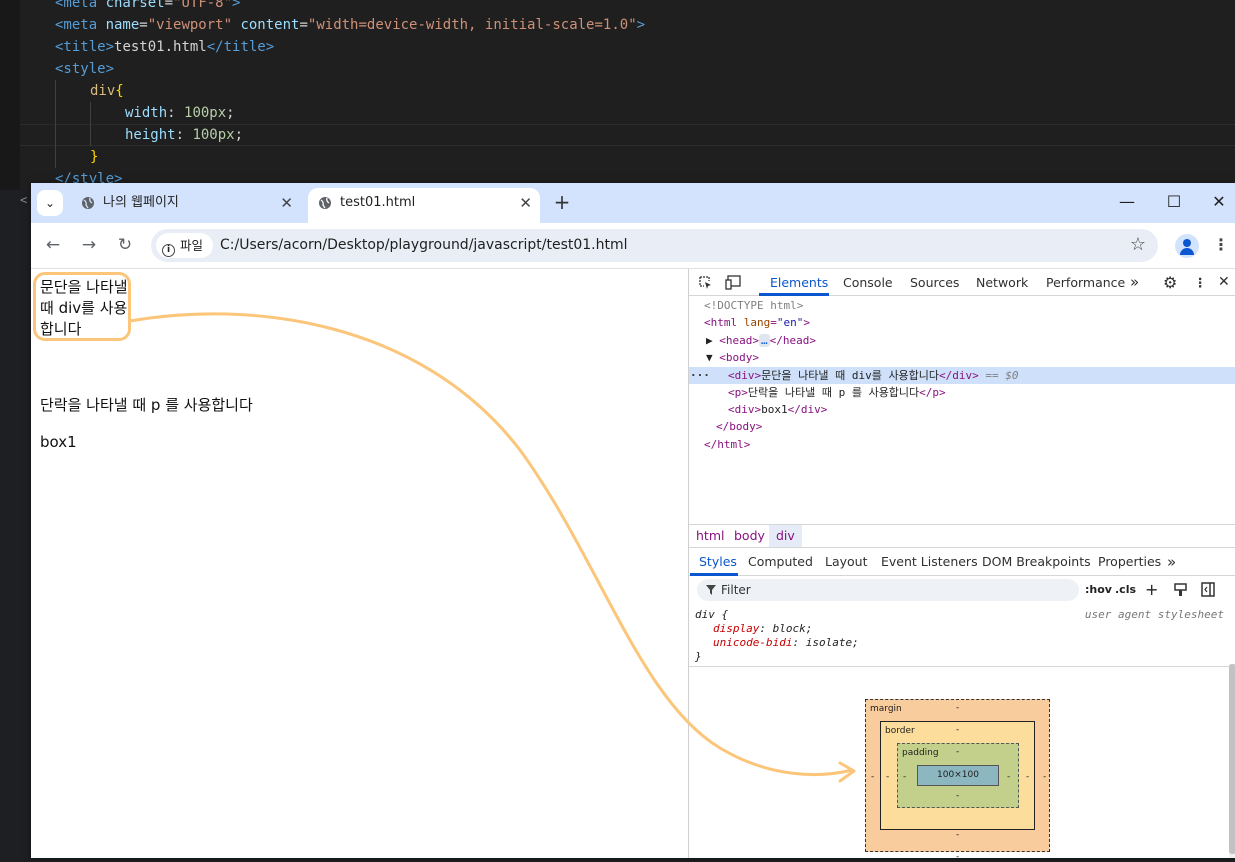 This screenshot has height=862, width=1235. I want to click on tab-dom-breakpoints: DOM Breakpoints, so click(1036, 562).